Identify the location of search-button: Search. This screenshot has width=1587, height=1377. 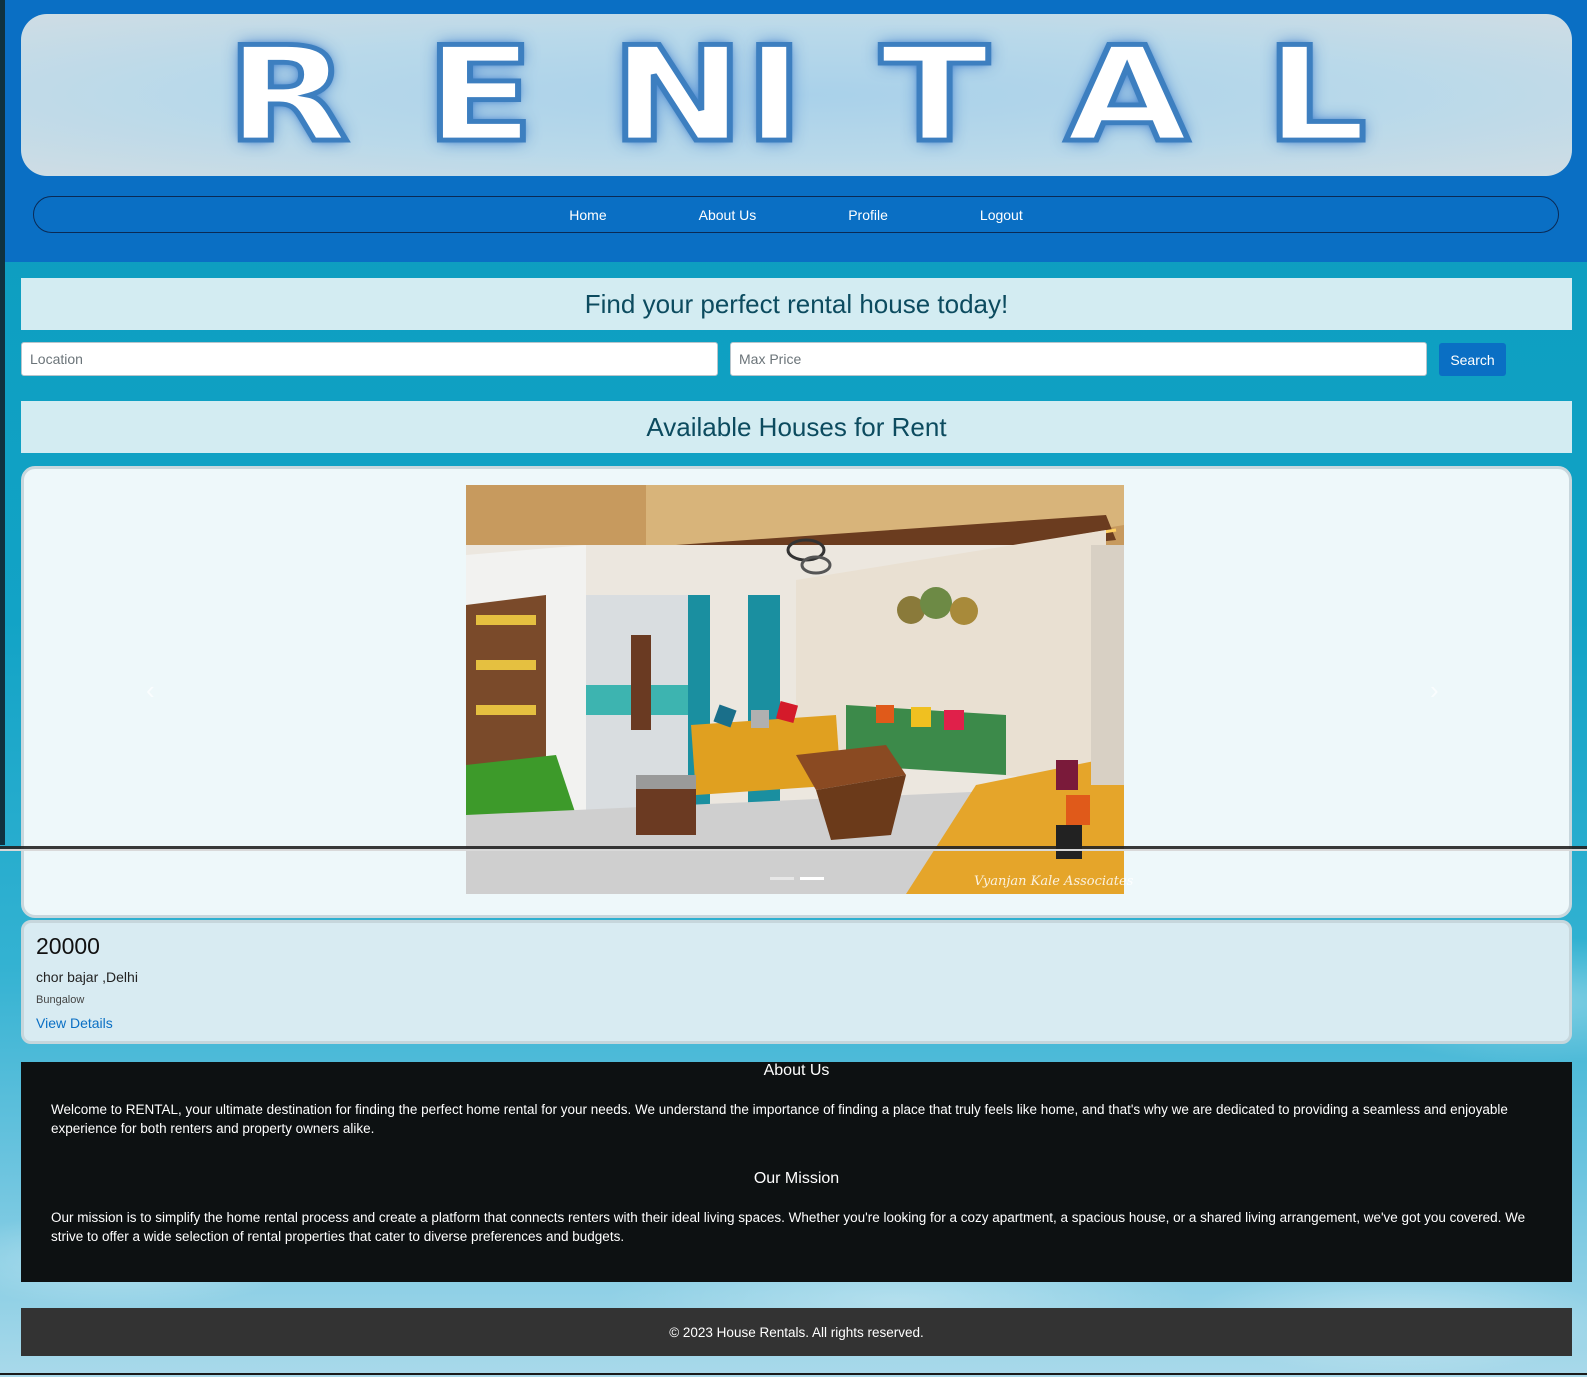
(1472, 359).